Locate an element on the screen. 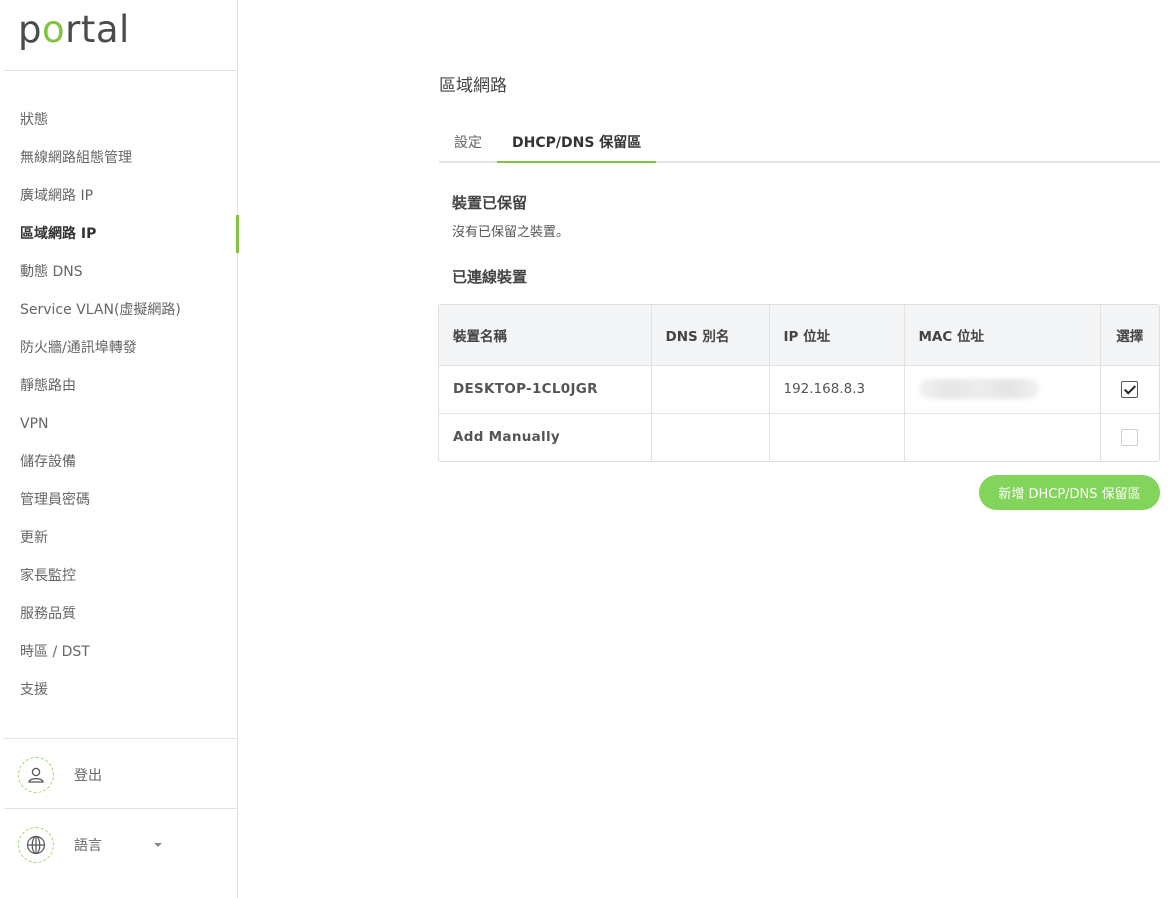 This screenshot has height=898, width=1173. tab-dhcp-dns-reservation: DHCP/DNS 保留區 is located at coordinates (577, 145).